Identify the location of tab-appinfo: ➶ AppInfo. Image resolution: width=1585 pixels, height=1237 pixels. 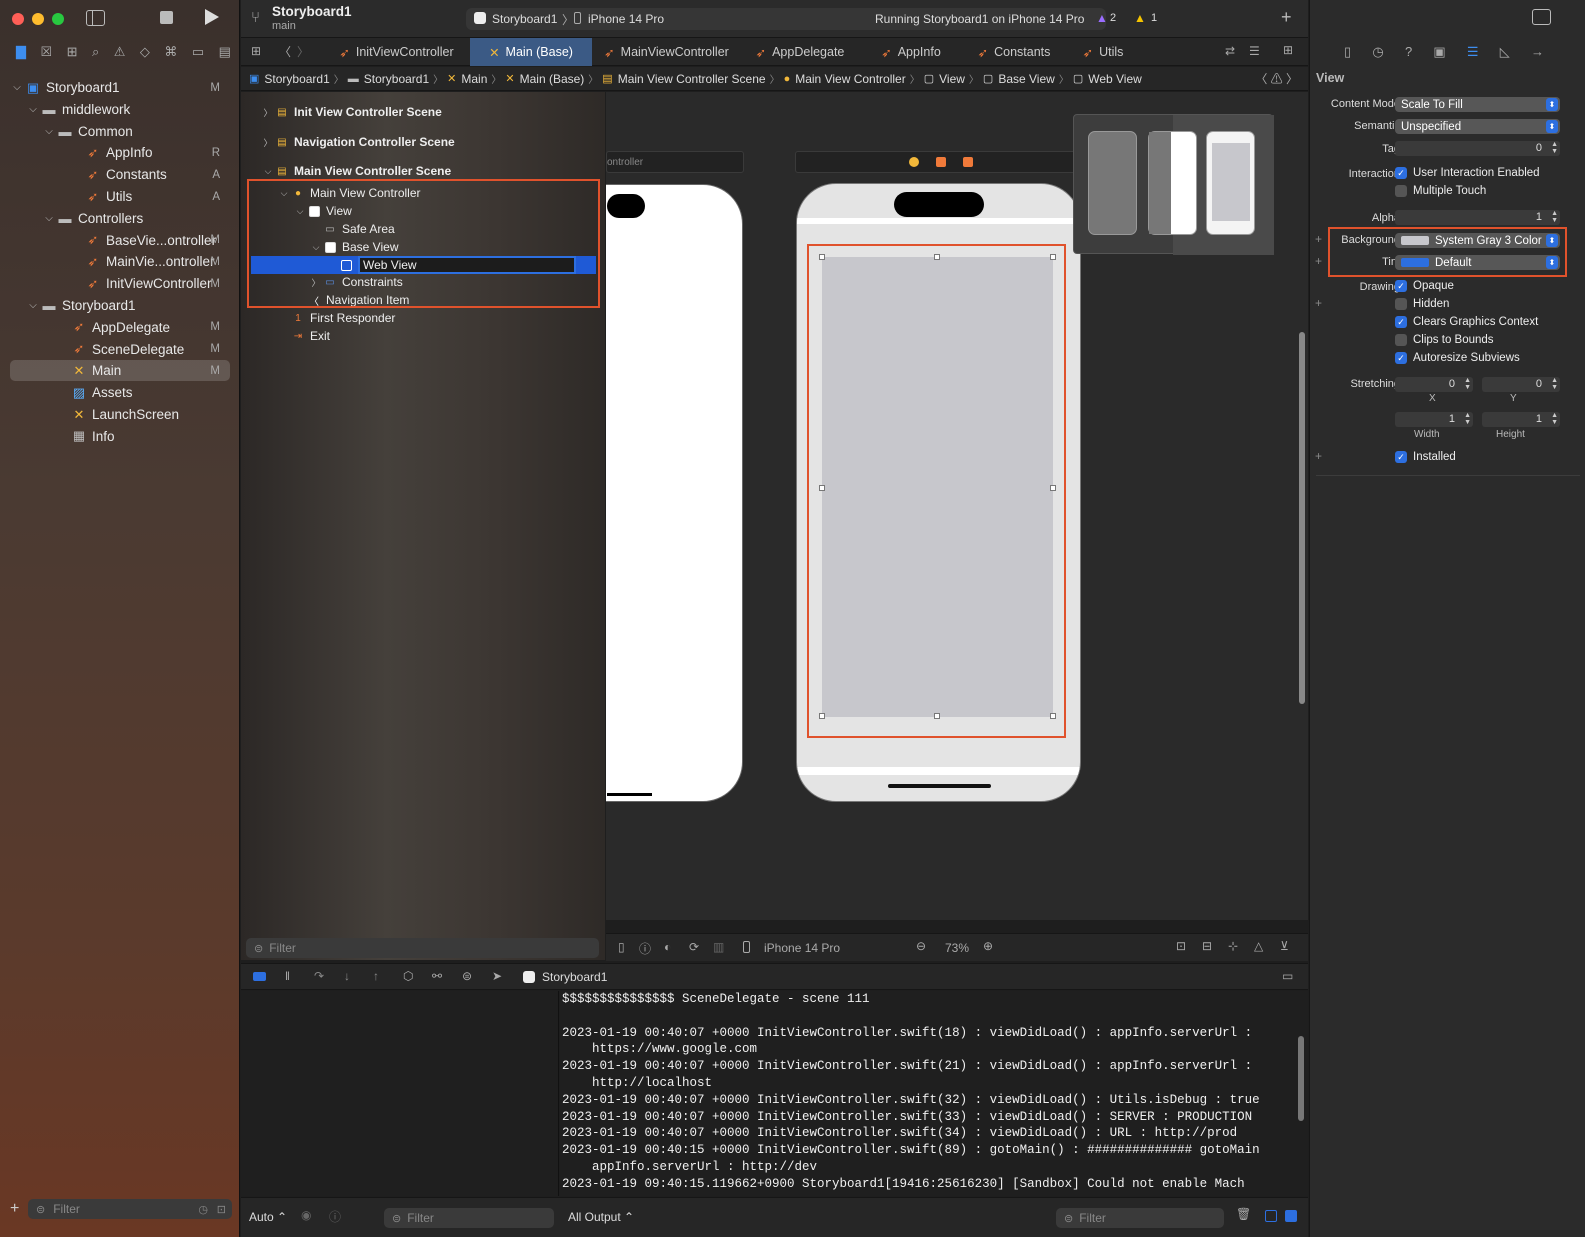
(911, 52).